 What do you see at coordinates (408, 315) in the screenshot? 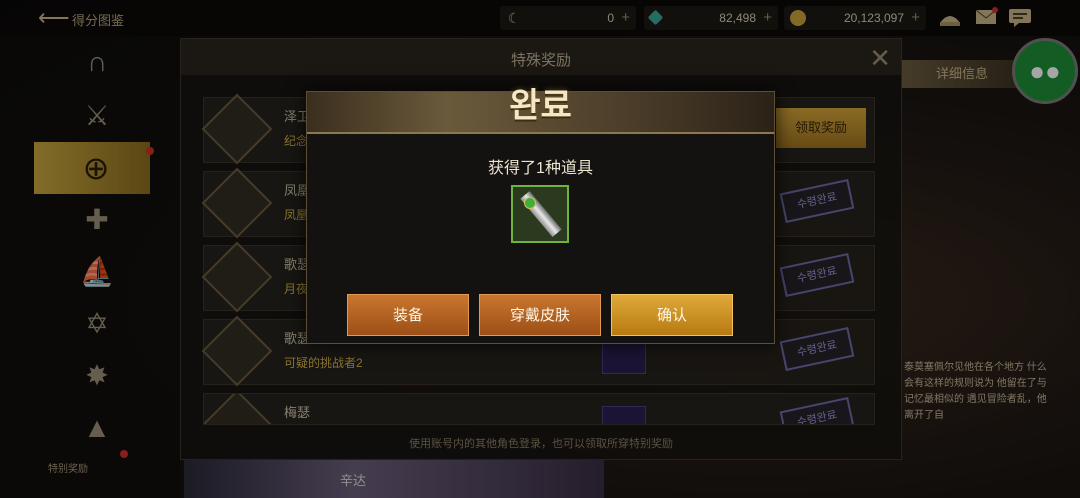
I see `equip-button: 装备` at bounding box center [408, 315].